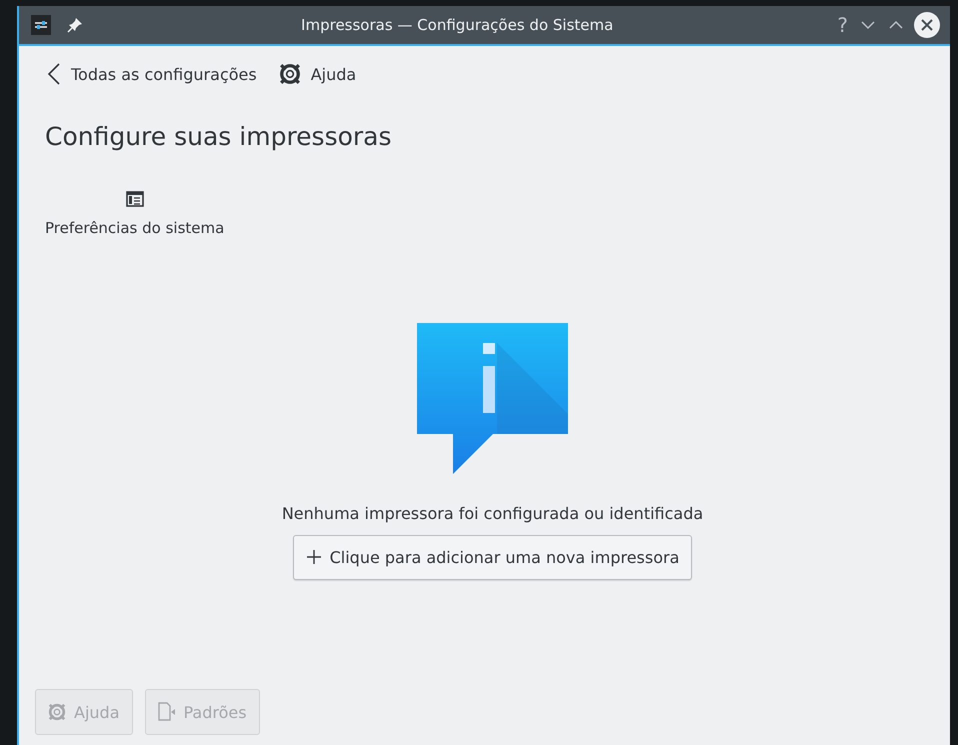 The image size is (958, 745). What do you see at coordinates (134, 214) in the screenshot?
I see `shortcut-item: Preferências do sistema` at bounding box center [134, 214].